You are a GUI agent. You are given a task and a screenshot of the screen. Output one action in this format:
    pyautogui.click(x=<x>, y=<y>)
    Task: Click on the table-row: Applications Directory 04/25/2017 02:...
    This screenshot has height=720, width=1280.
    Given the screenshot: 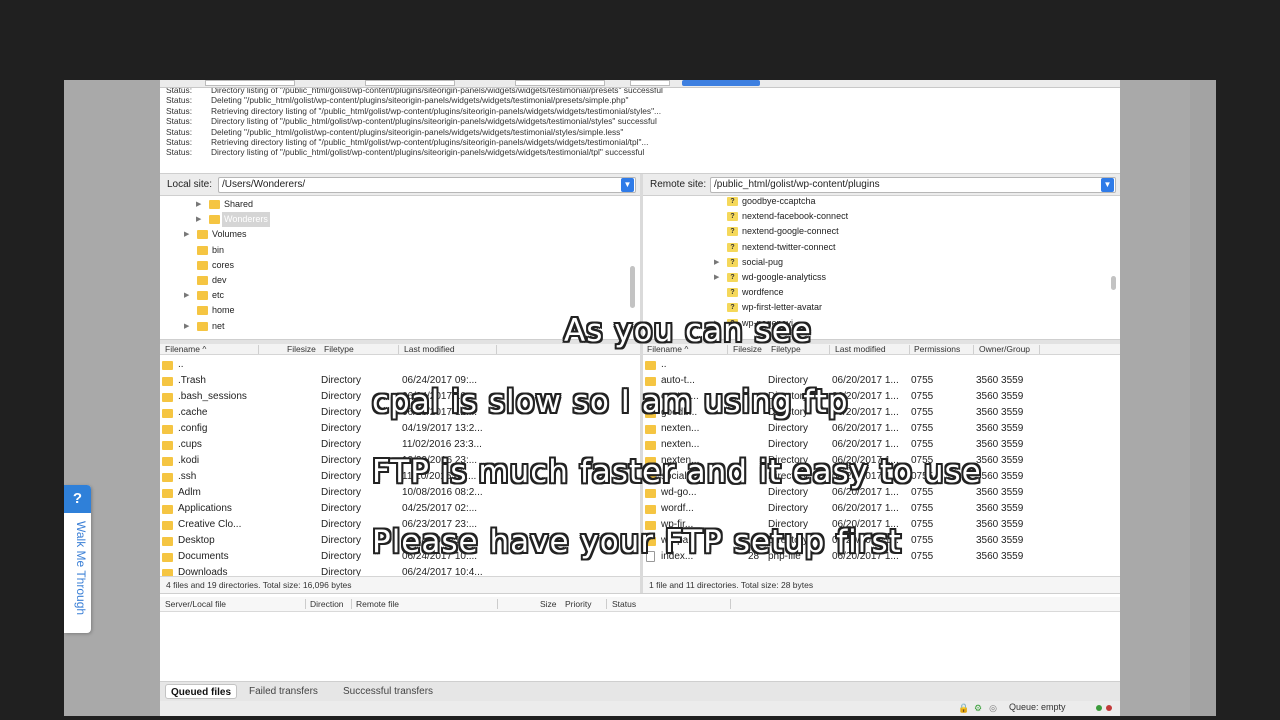 What is the action you would take?
    pyautogui.click(x=400, y=509)
    